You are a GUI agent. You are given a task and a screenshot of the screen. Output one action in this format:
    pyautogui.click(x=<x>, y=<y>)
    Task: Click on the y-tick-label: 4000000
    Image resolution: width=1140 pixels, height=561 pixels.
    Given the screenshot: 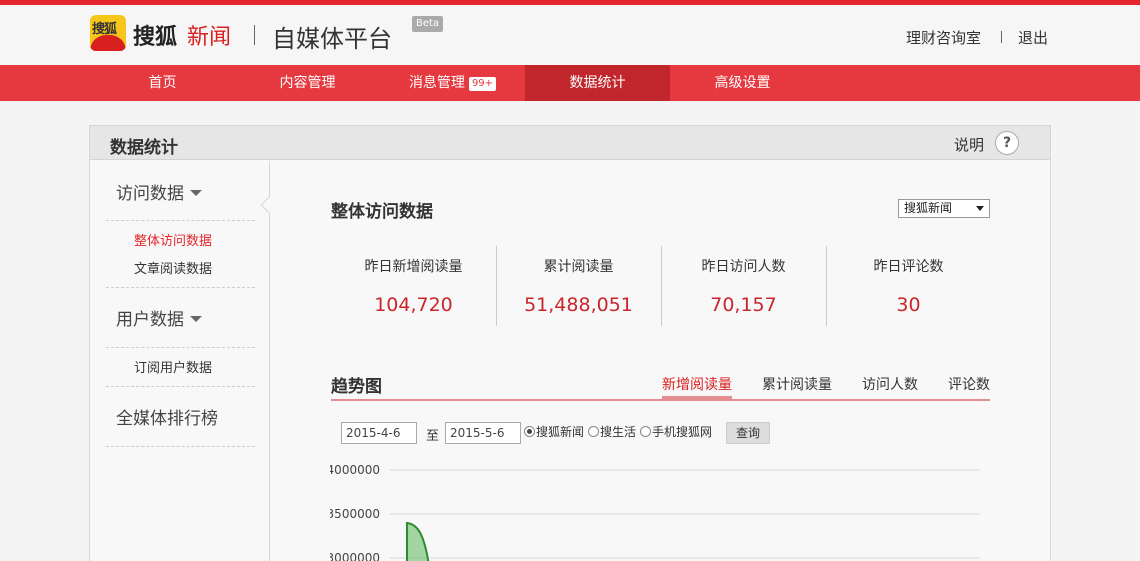 What is the action you would take?
    pyautogui.click(x=355, y=470)
    